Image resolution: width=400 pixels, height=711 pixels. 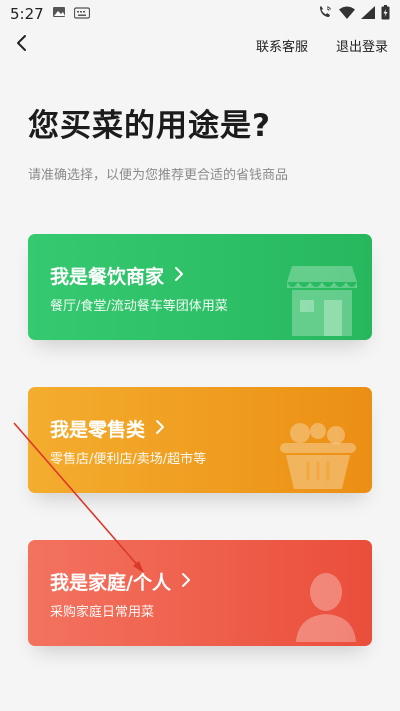 I want to click on top-links: 联系客服 退出登录, so click(x=322, y=45).